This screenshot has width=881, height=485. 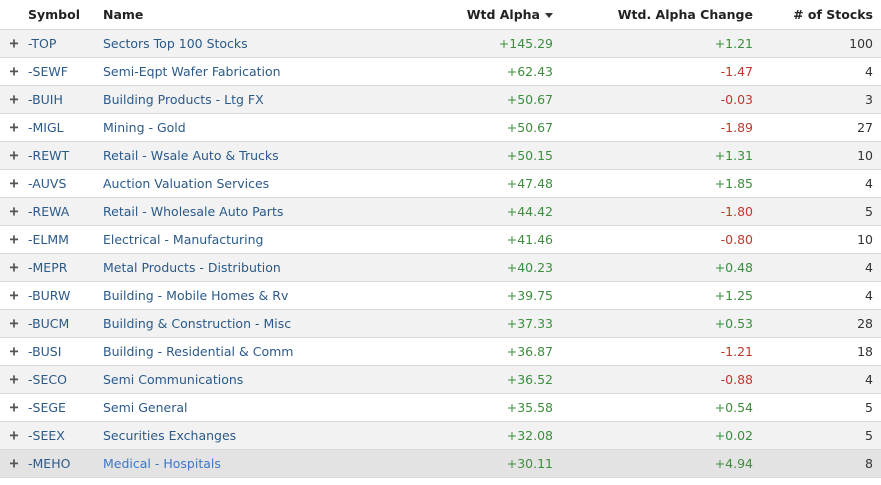 I want to click on sector-name-link: Electrical - Manufacturing, so click(x=253, y=239).